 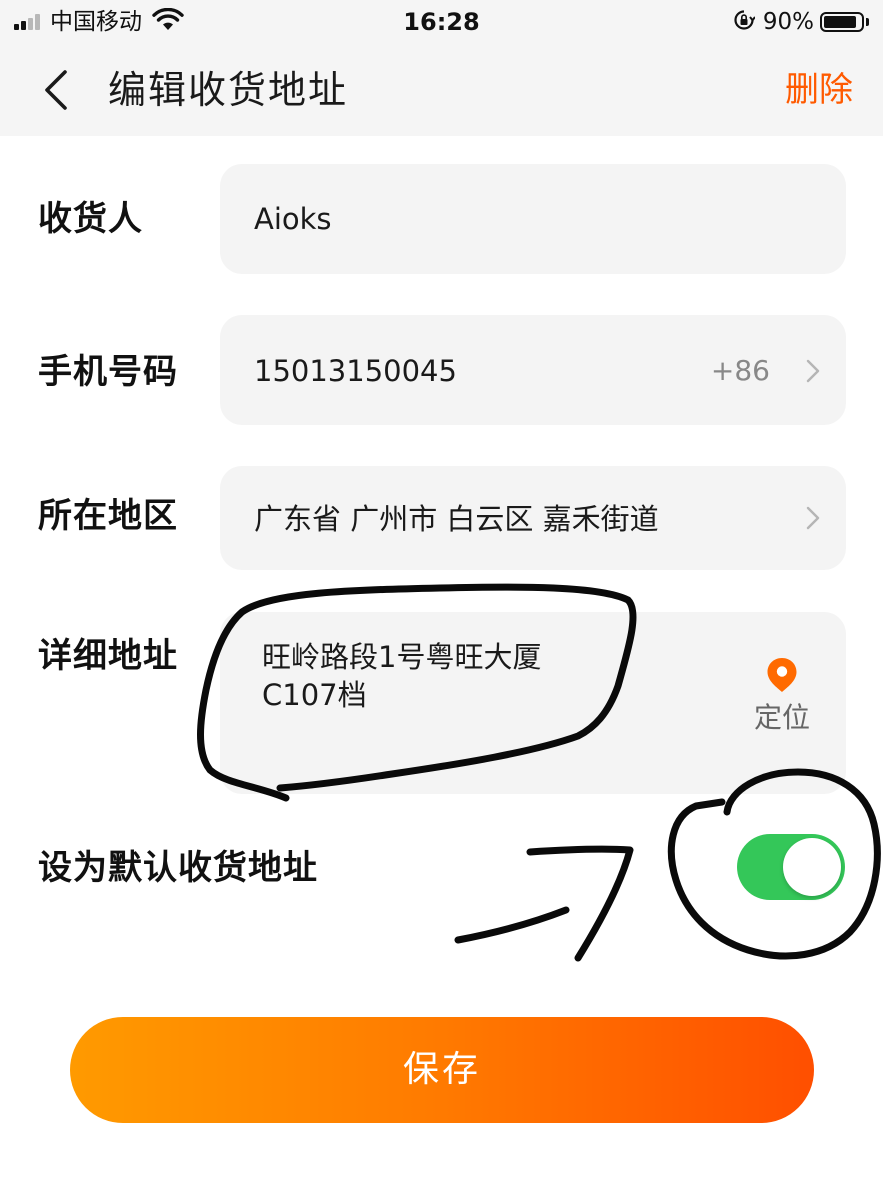 What do you see at coordinates (456, 519) in the screenshot?
I see `region-value: 广东省 广州市 白云区 嘉禾街道` at bounding box center [456, 519].